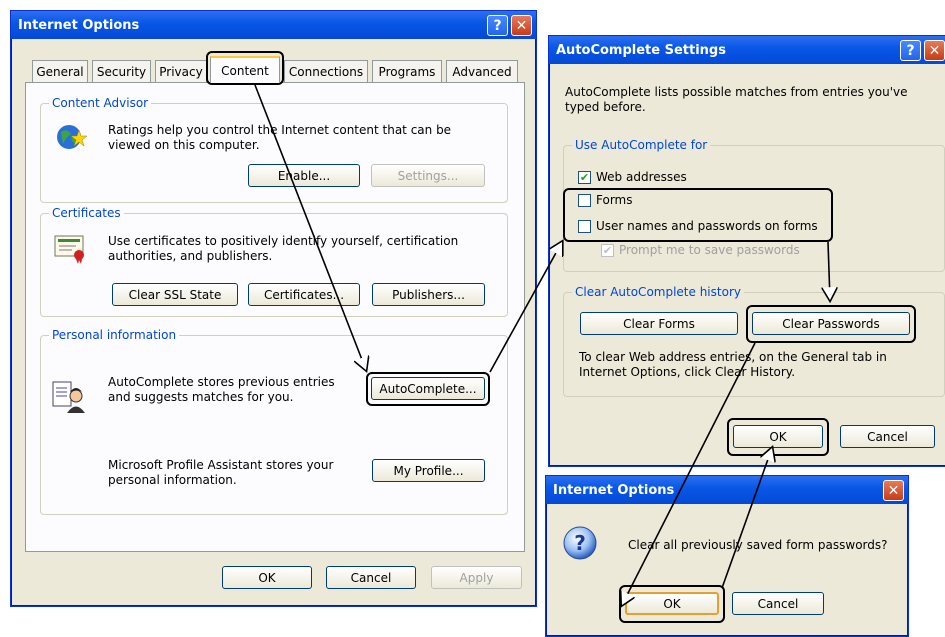 This screenshot has height=637, width=945. Describe the element at coordinates (689, 473) in the screenshot. I see `arrow-clear-passwords-to-confirm-ok` at that location.